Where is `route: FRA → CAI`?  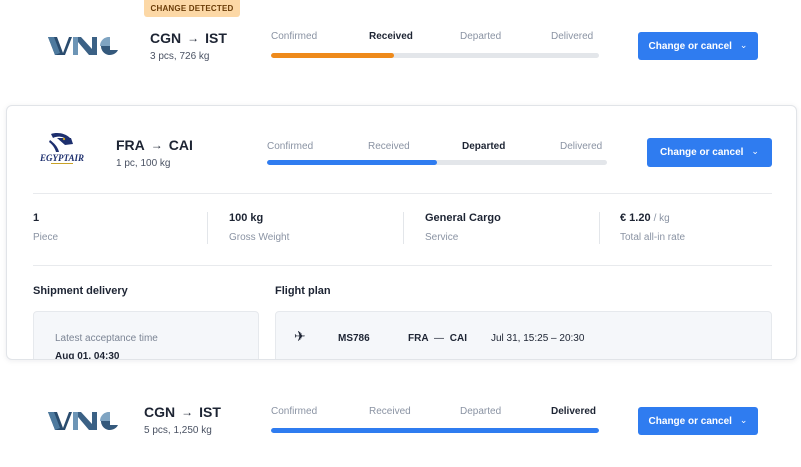
route: FRA → CAI is located at coordinates (154, 145).